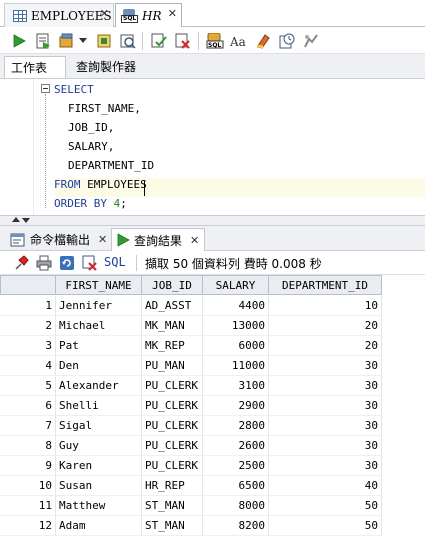  What do you see at coordinates (128, 41) in the screenshot?
I see `autotrace-icon` at bounding box center [128, 41].